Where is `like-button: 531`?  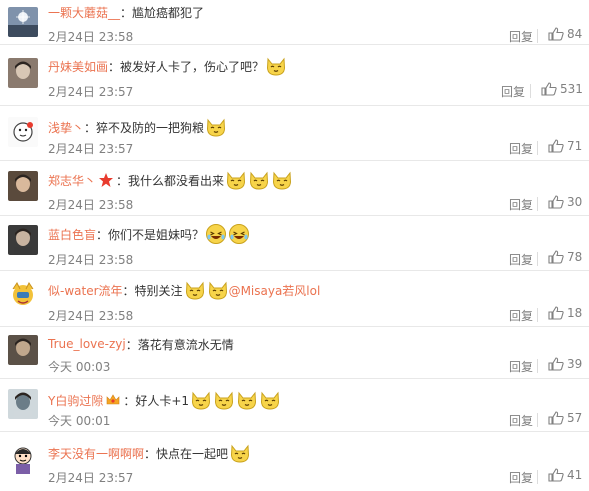 like-button: 531 is located at coordinates (562, 89).